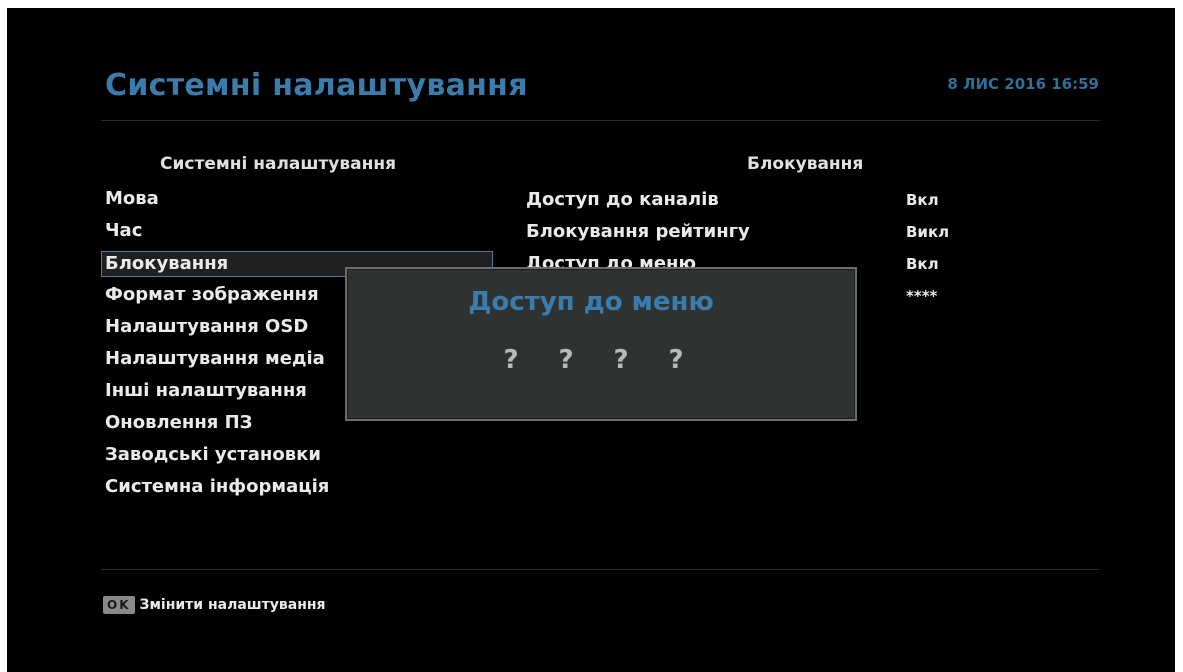 The image size is (1183, 672). What do you see at coordinates (638, 231) in the screenshot?
I see `setting-label: Блокування рейтингу` at bounding box center [638, 231].